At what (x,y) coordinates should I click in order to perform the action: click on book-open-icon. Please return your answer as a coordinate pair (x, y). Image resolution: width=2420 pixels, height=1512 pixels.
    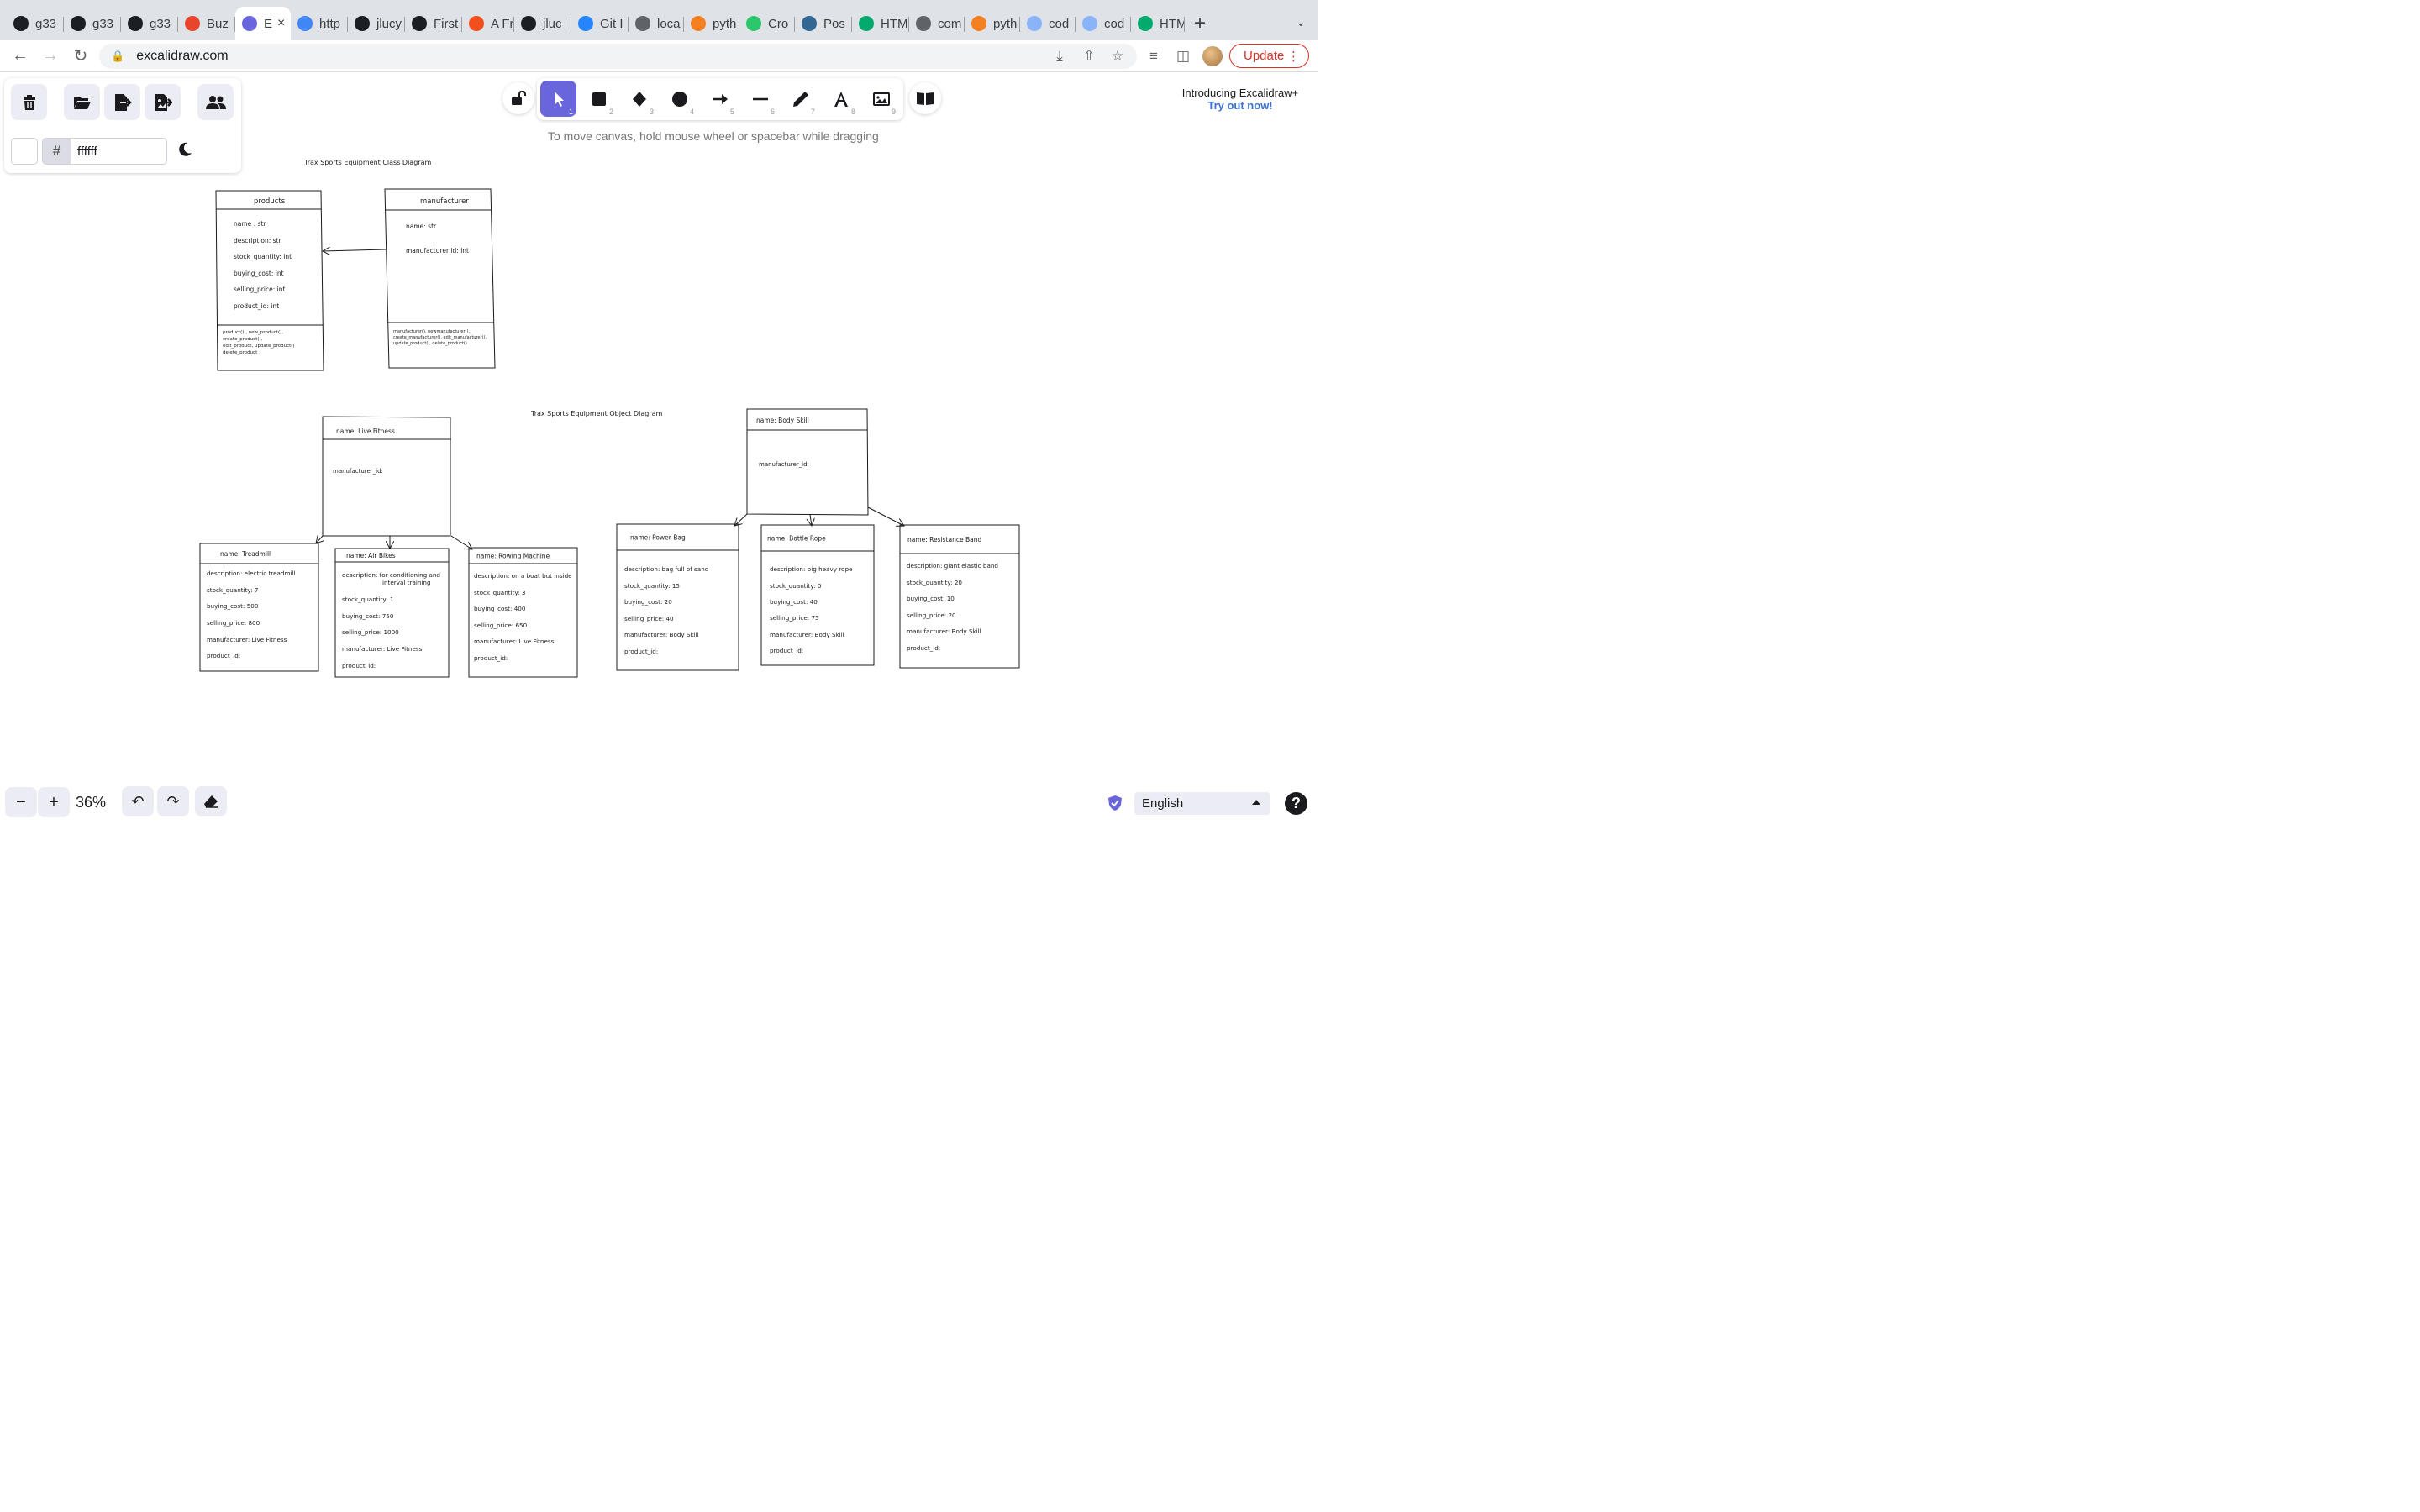
    Looking at the image, I should click on (926, 98).